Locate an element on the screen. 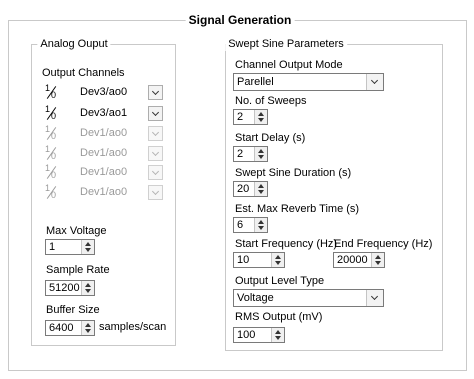 The height and width of the screenshot is (379, 474). start-delay-spinner is located at coordinates (260, 154).